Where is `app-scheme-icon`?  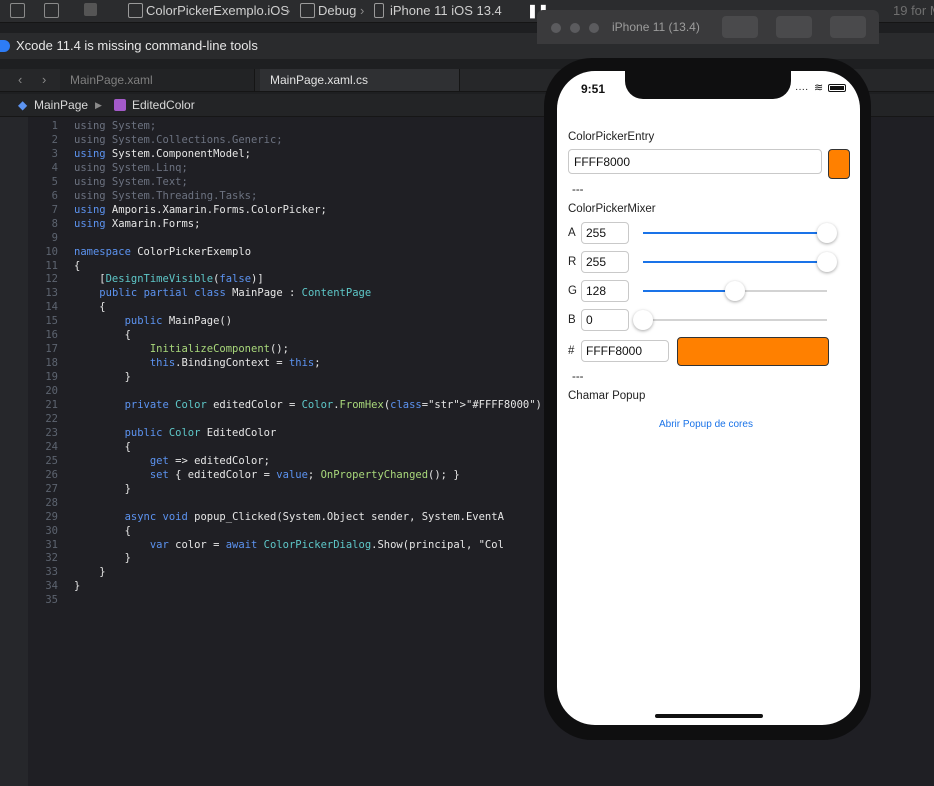 app-scheme-icon is located at coordinates (135, 10).